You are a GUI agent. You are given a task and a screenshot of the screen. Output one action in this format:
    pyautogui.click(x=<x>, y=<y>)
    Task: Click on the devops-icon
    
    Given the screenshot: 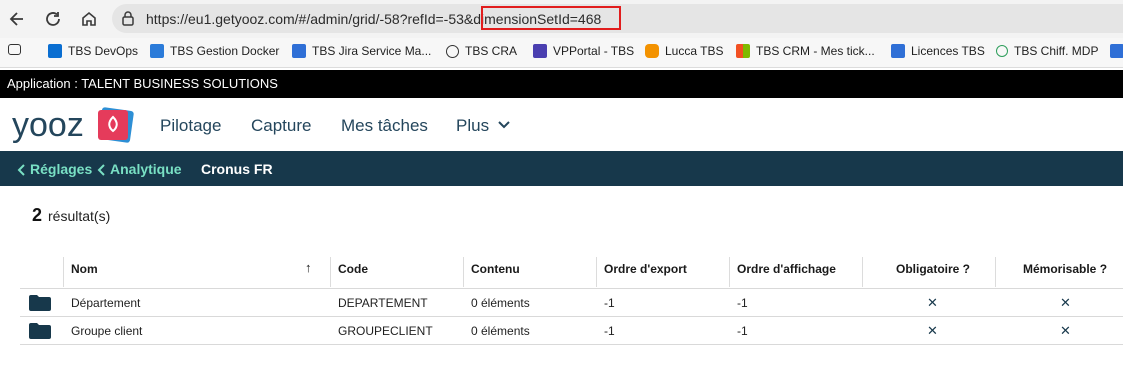 What is the action you would take?
    pyautogui.click(x=55, y=51)
    